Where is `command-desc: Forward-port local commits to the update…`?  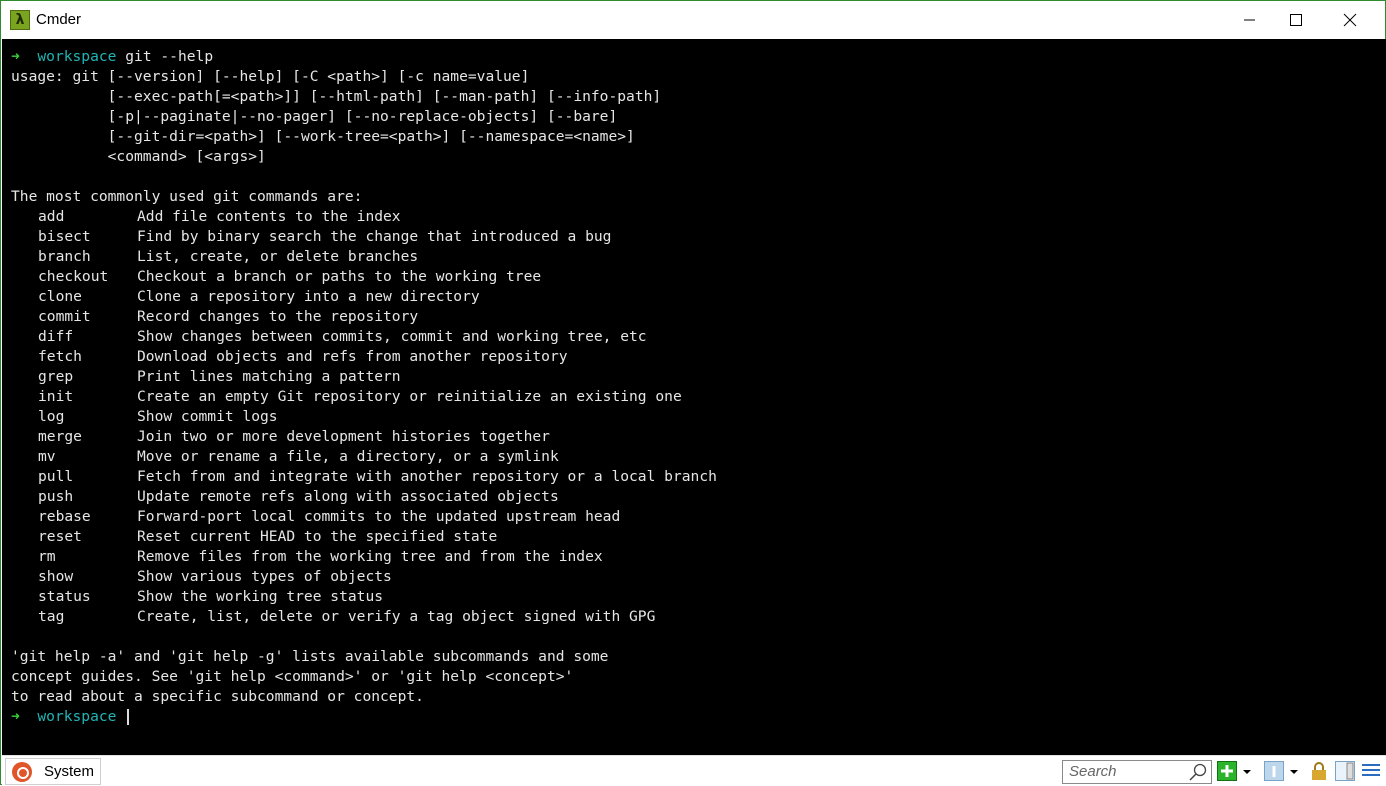 command-desc: Forward-port local commits to the update… is located at coordinates (379, 516).